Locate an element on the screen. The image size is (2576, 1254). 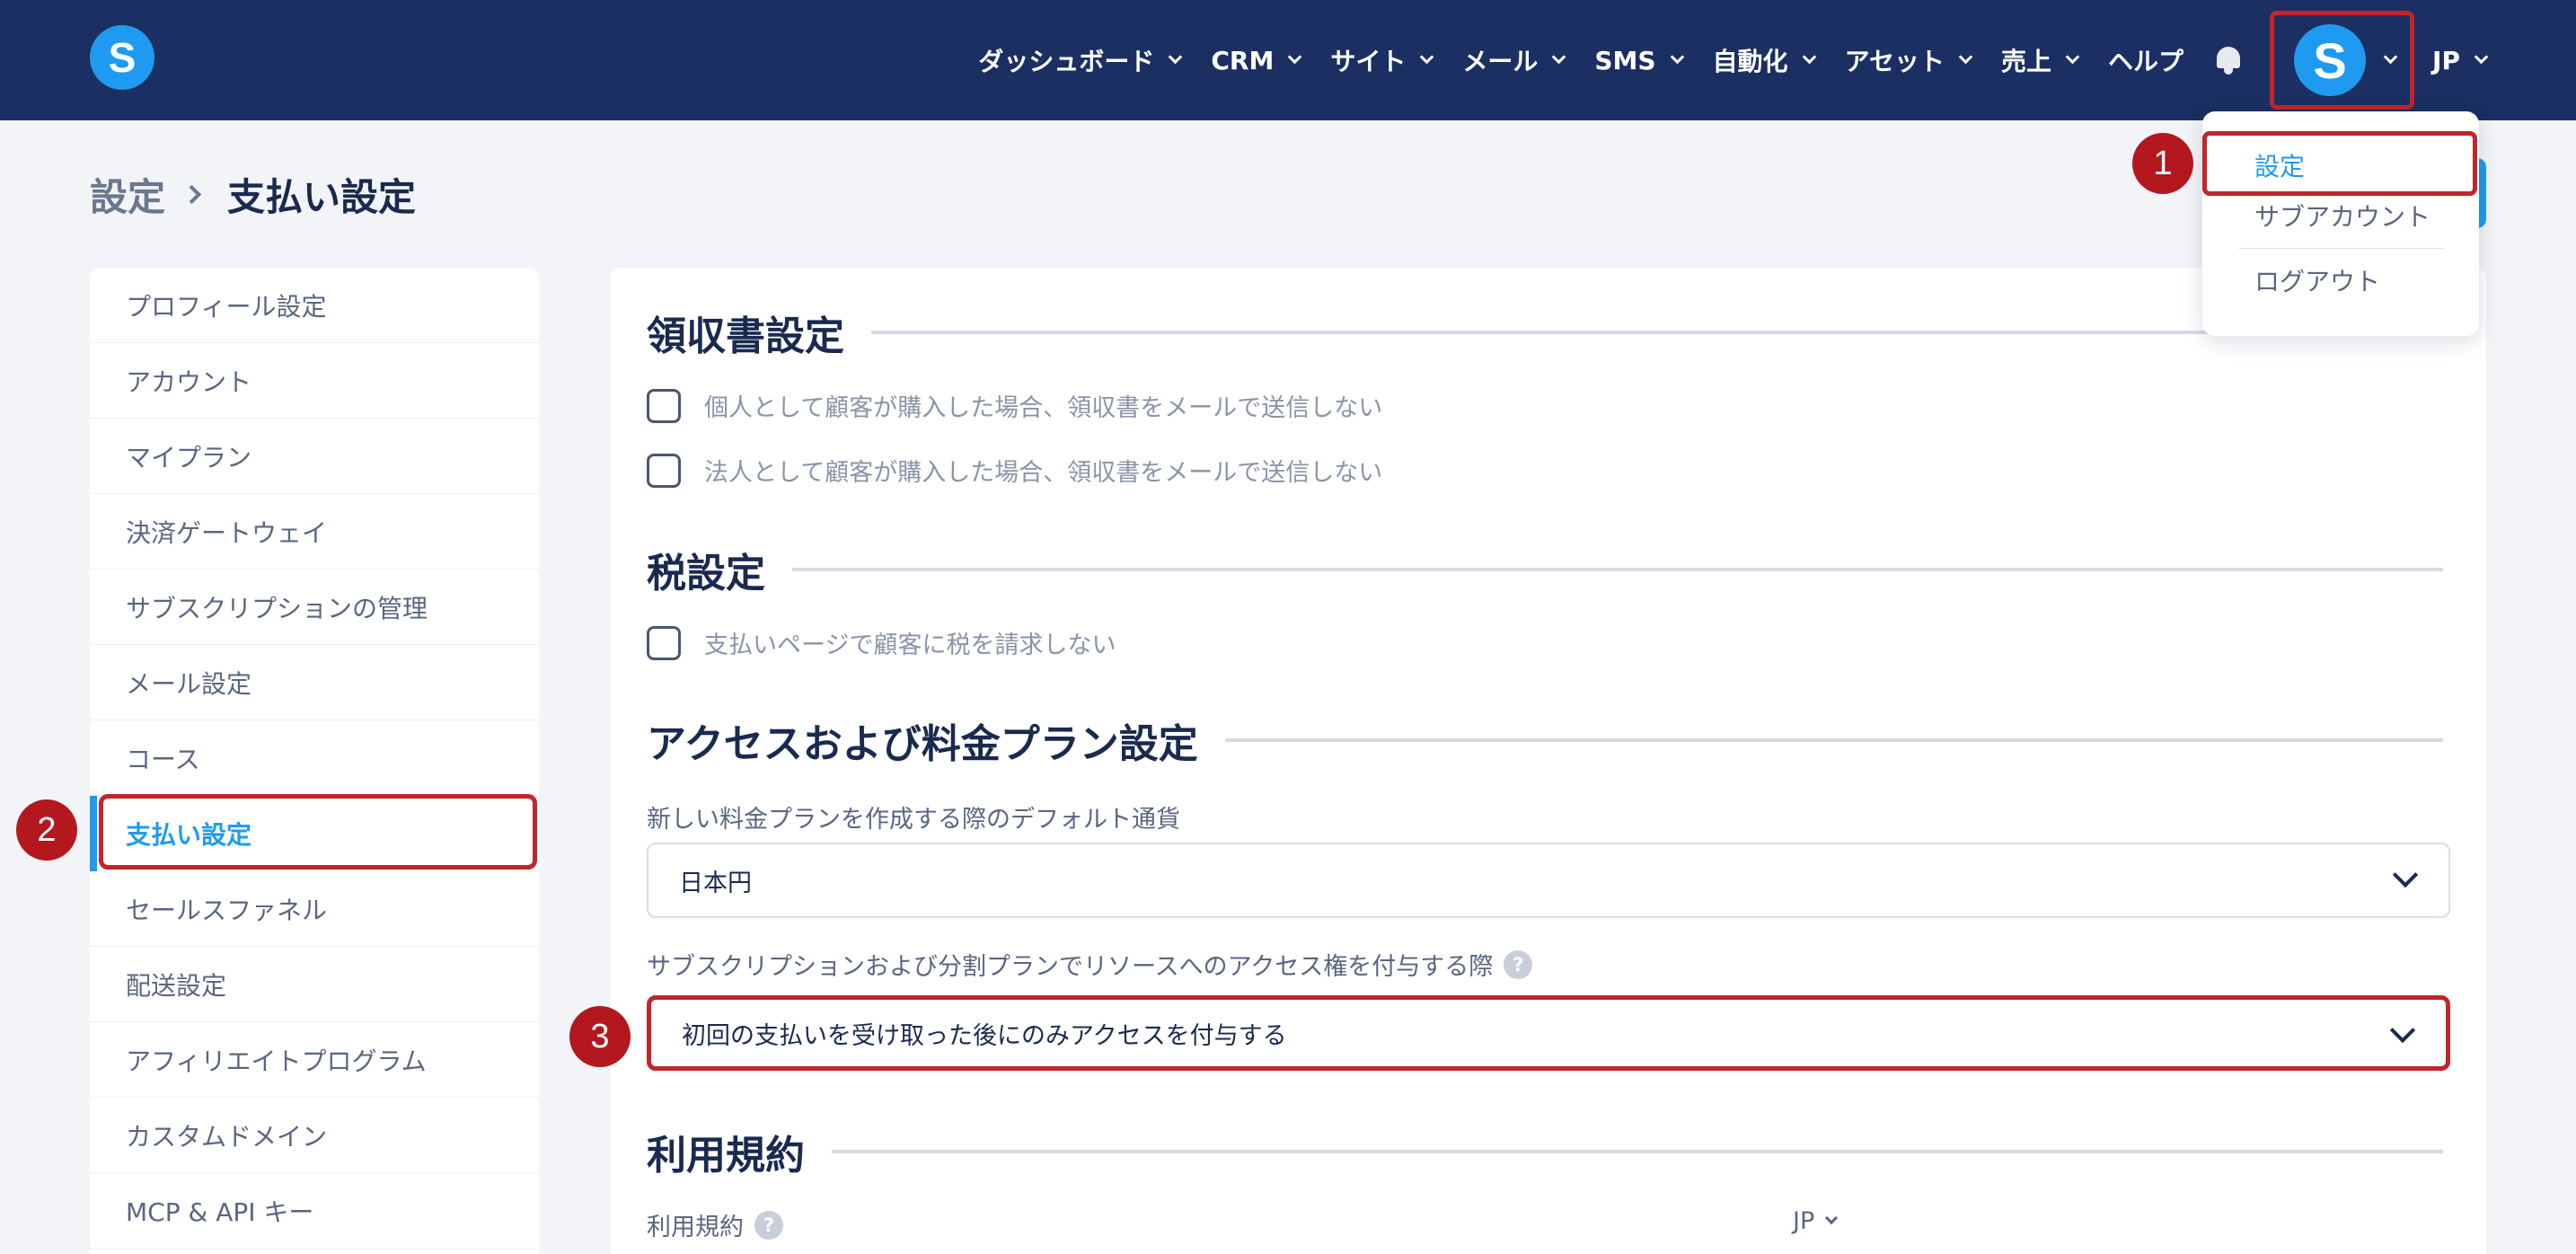
nav-dashboard: ダッシュボード is located at coordinates (1080, 60).